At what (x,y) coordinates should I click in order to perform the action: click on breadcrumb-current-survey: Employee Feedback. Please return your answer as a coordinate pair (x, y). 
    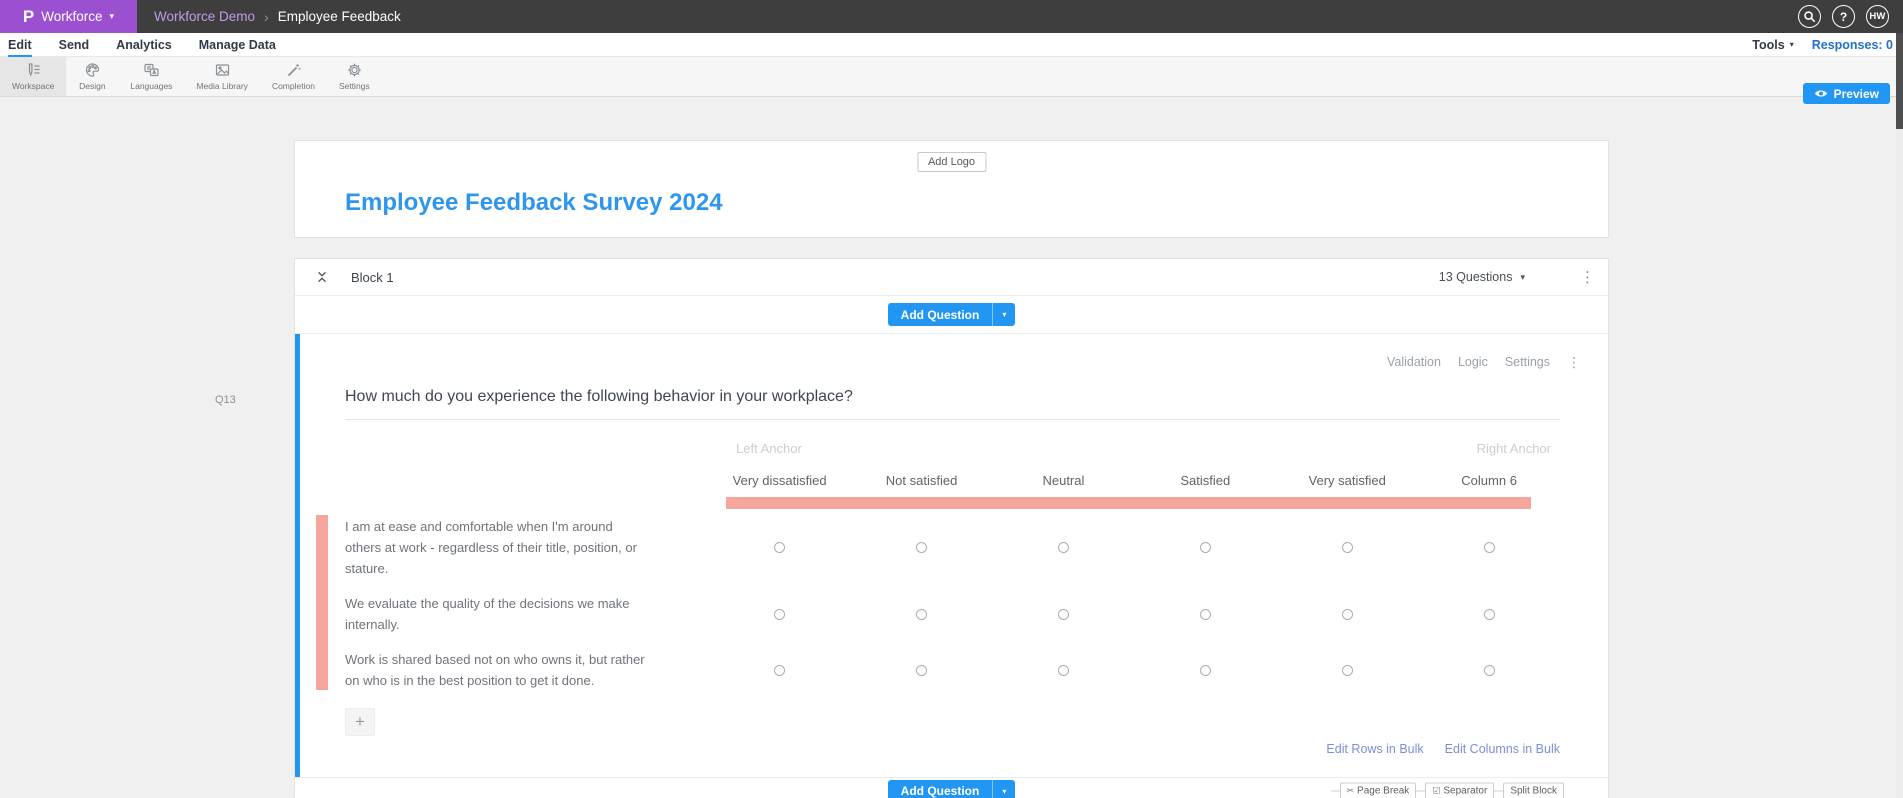
    Looking at the image, I should click on (339, 16).